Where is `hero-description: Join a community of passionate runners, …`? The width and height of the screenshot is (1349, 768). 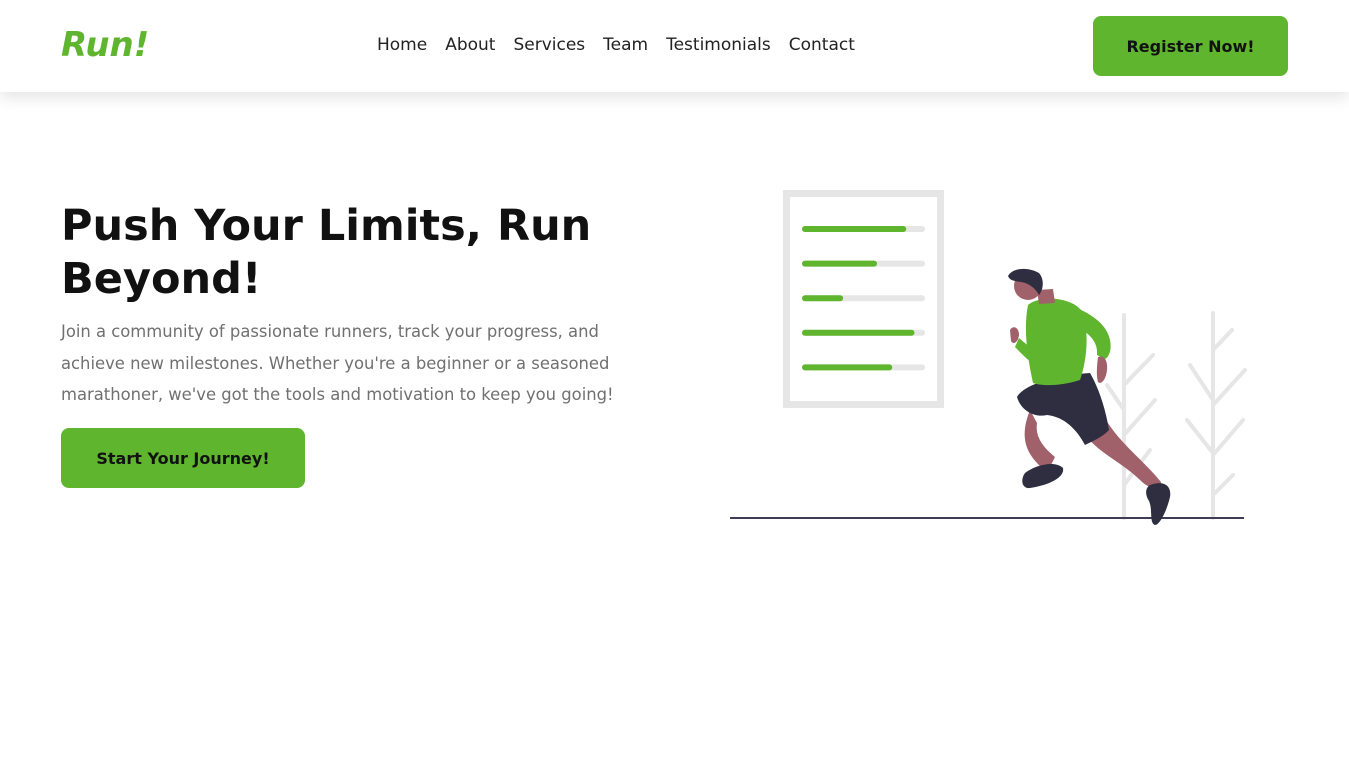 hero-description: Join a community of passionate runners, … is located at coordinates (337, 363).